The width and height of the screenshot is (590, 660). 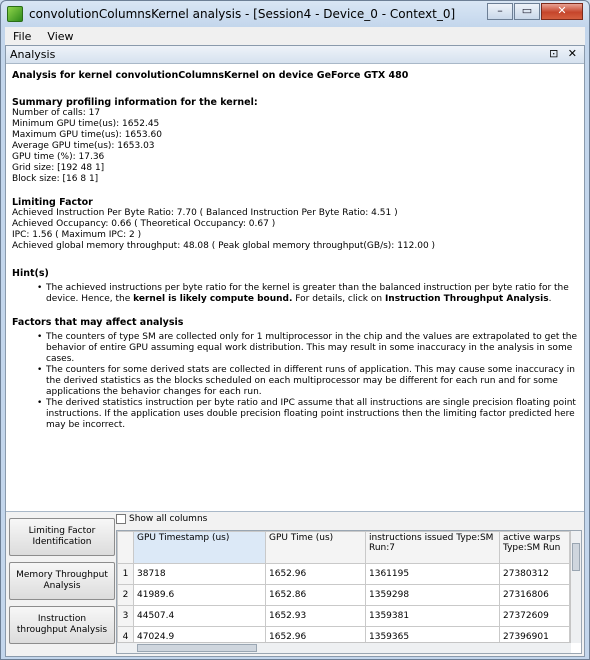 What do you see at coordinates (534, 547) in the screenshot?
I see `column-header: active warps Type:SM Run` at bounding box center [534, 547].